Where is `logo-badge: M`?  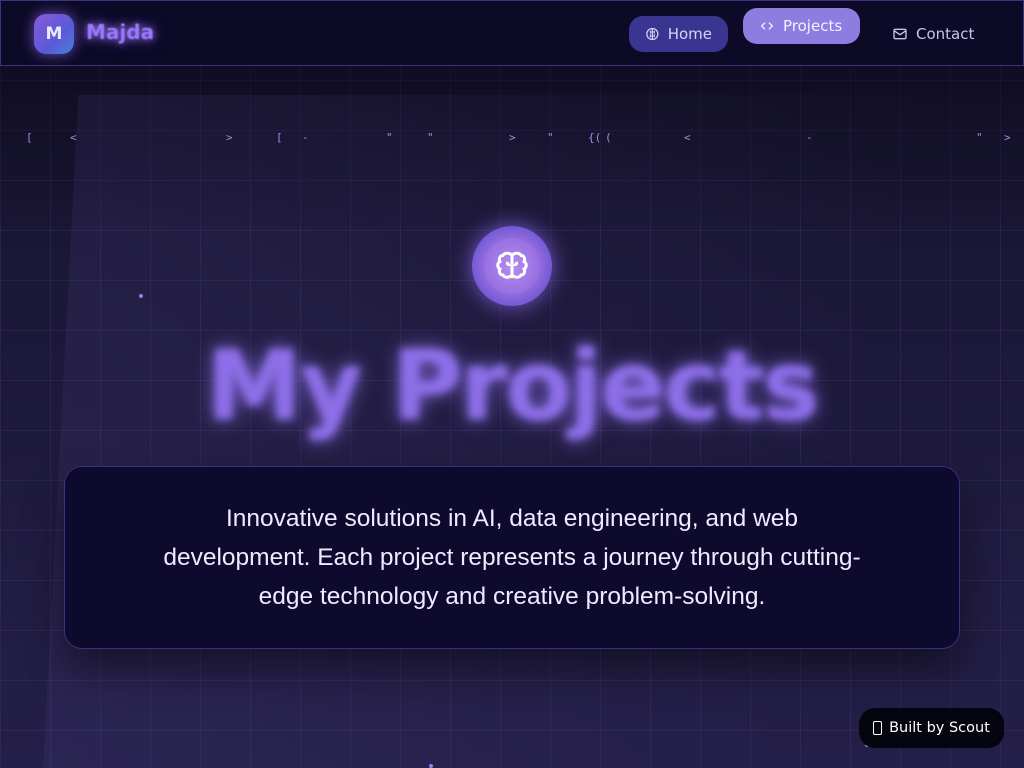
logo-badge: M is located at coordinates (54, 34).